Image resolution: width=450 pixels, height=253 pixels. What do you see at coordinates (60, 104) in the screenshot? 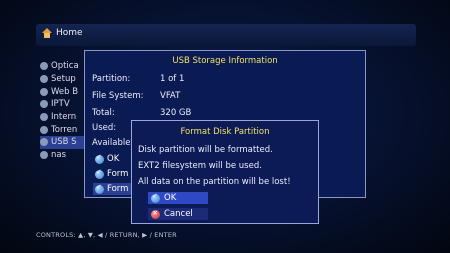
I see `menu-item-label: IPTV` at bounding box center [60, 104].